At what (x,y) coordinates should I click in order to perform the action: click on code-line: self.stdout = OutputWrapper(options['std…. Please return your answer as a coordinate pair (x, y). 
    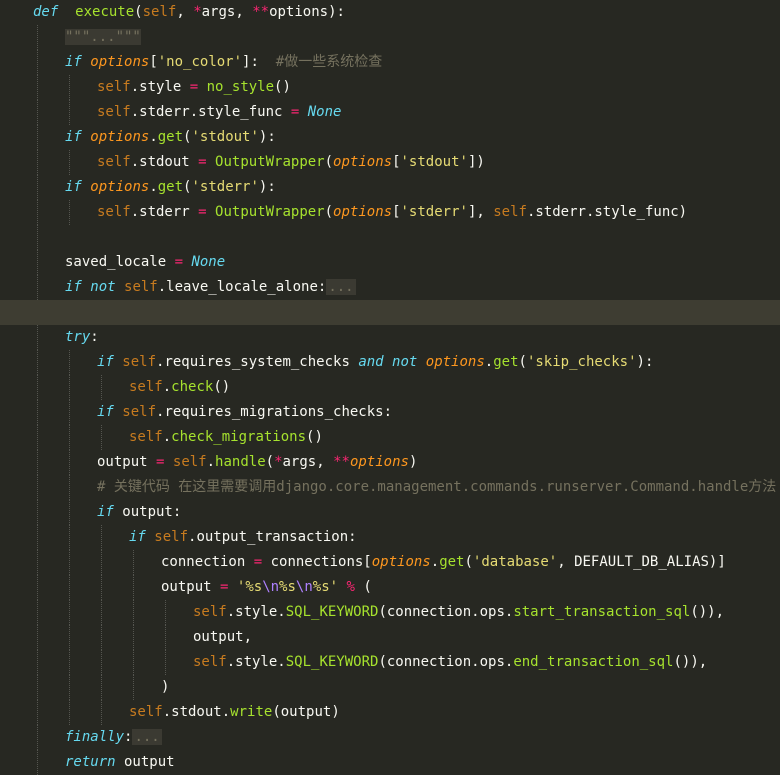
    Looking at the image, I should click on (390, 162).